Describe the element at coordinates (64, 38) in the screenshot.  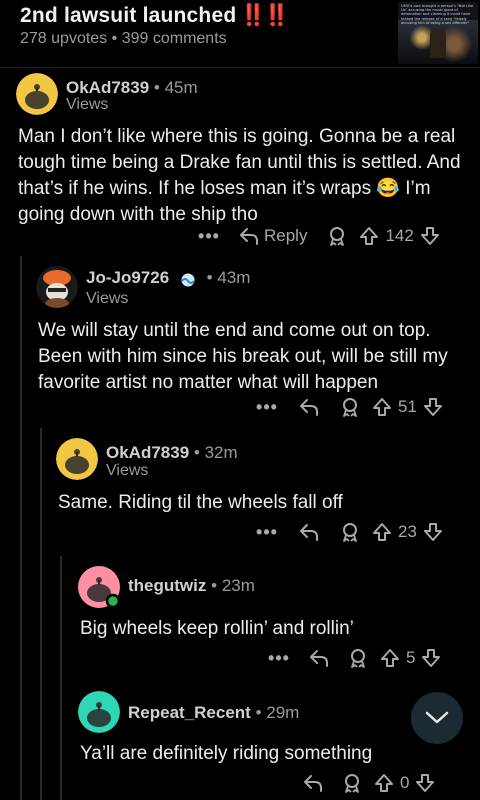
I see `upvote-count: 278 upvotes` at that location.